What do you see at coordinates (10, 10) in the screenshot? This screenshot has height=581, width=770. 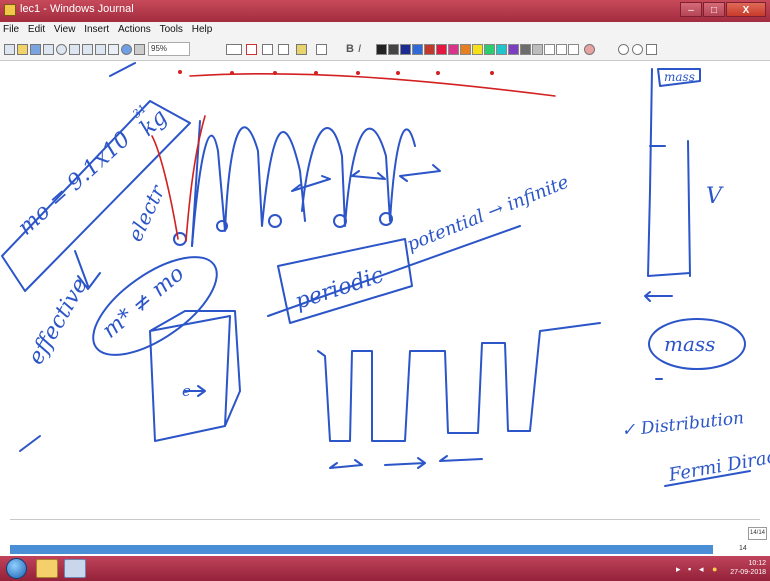 I see `journal-app-icon` at bounding box center [10, 10].